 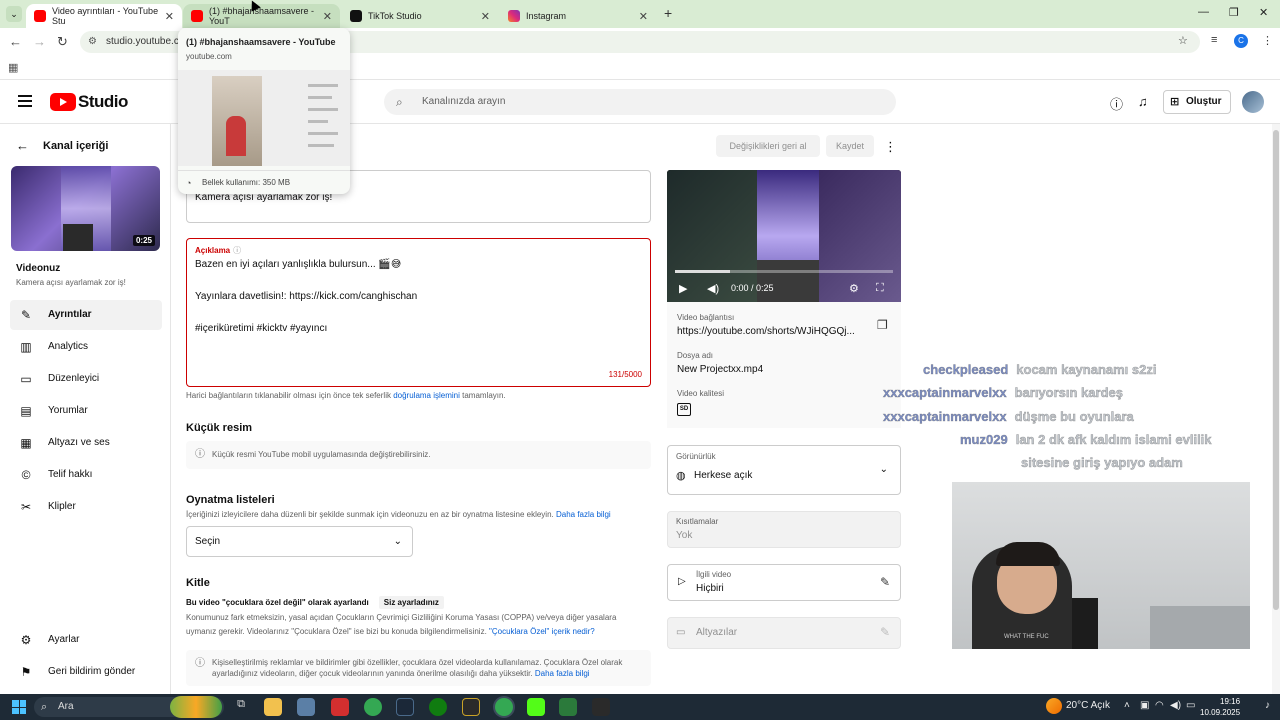 I want to click on video-player: ▶ ◀) 0:00 / 0:25 ⚙ ⛶, so click(x=784, y=236).